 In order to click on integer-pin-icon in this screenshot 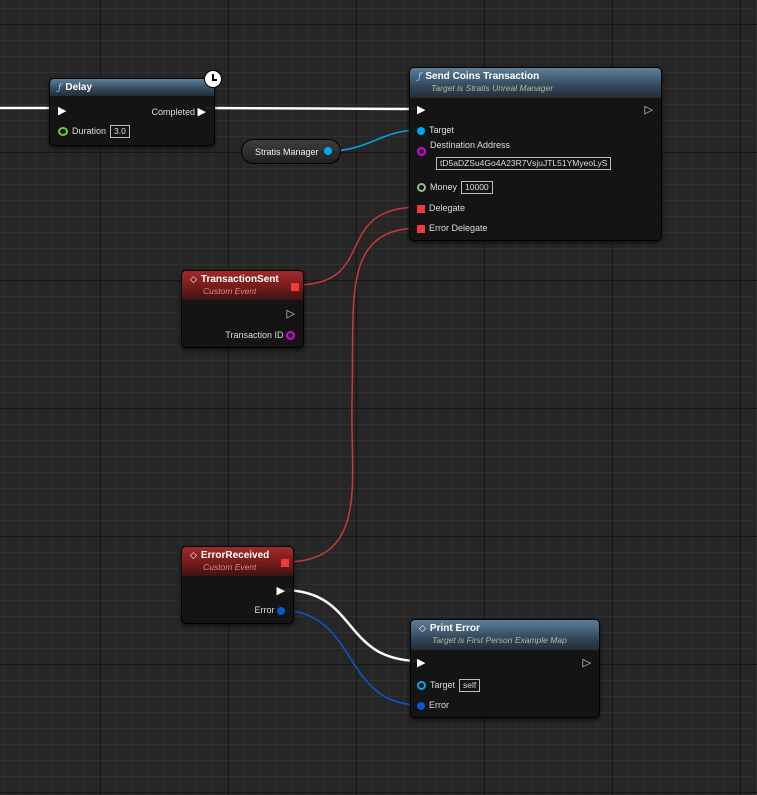, I will do `click(421, 188)`.